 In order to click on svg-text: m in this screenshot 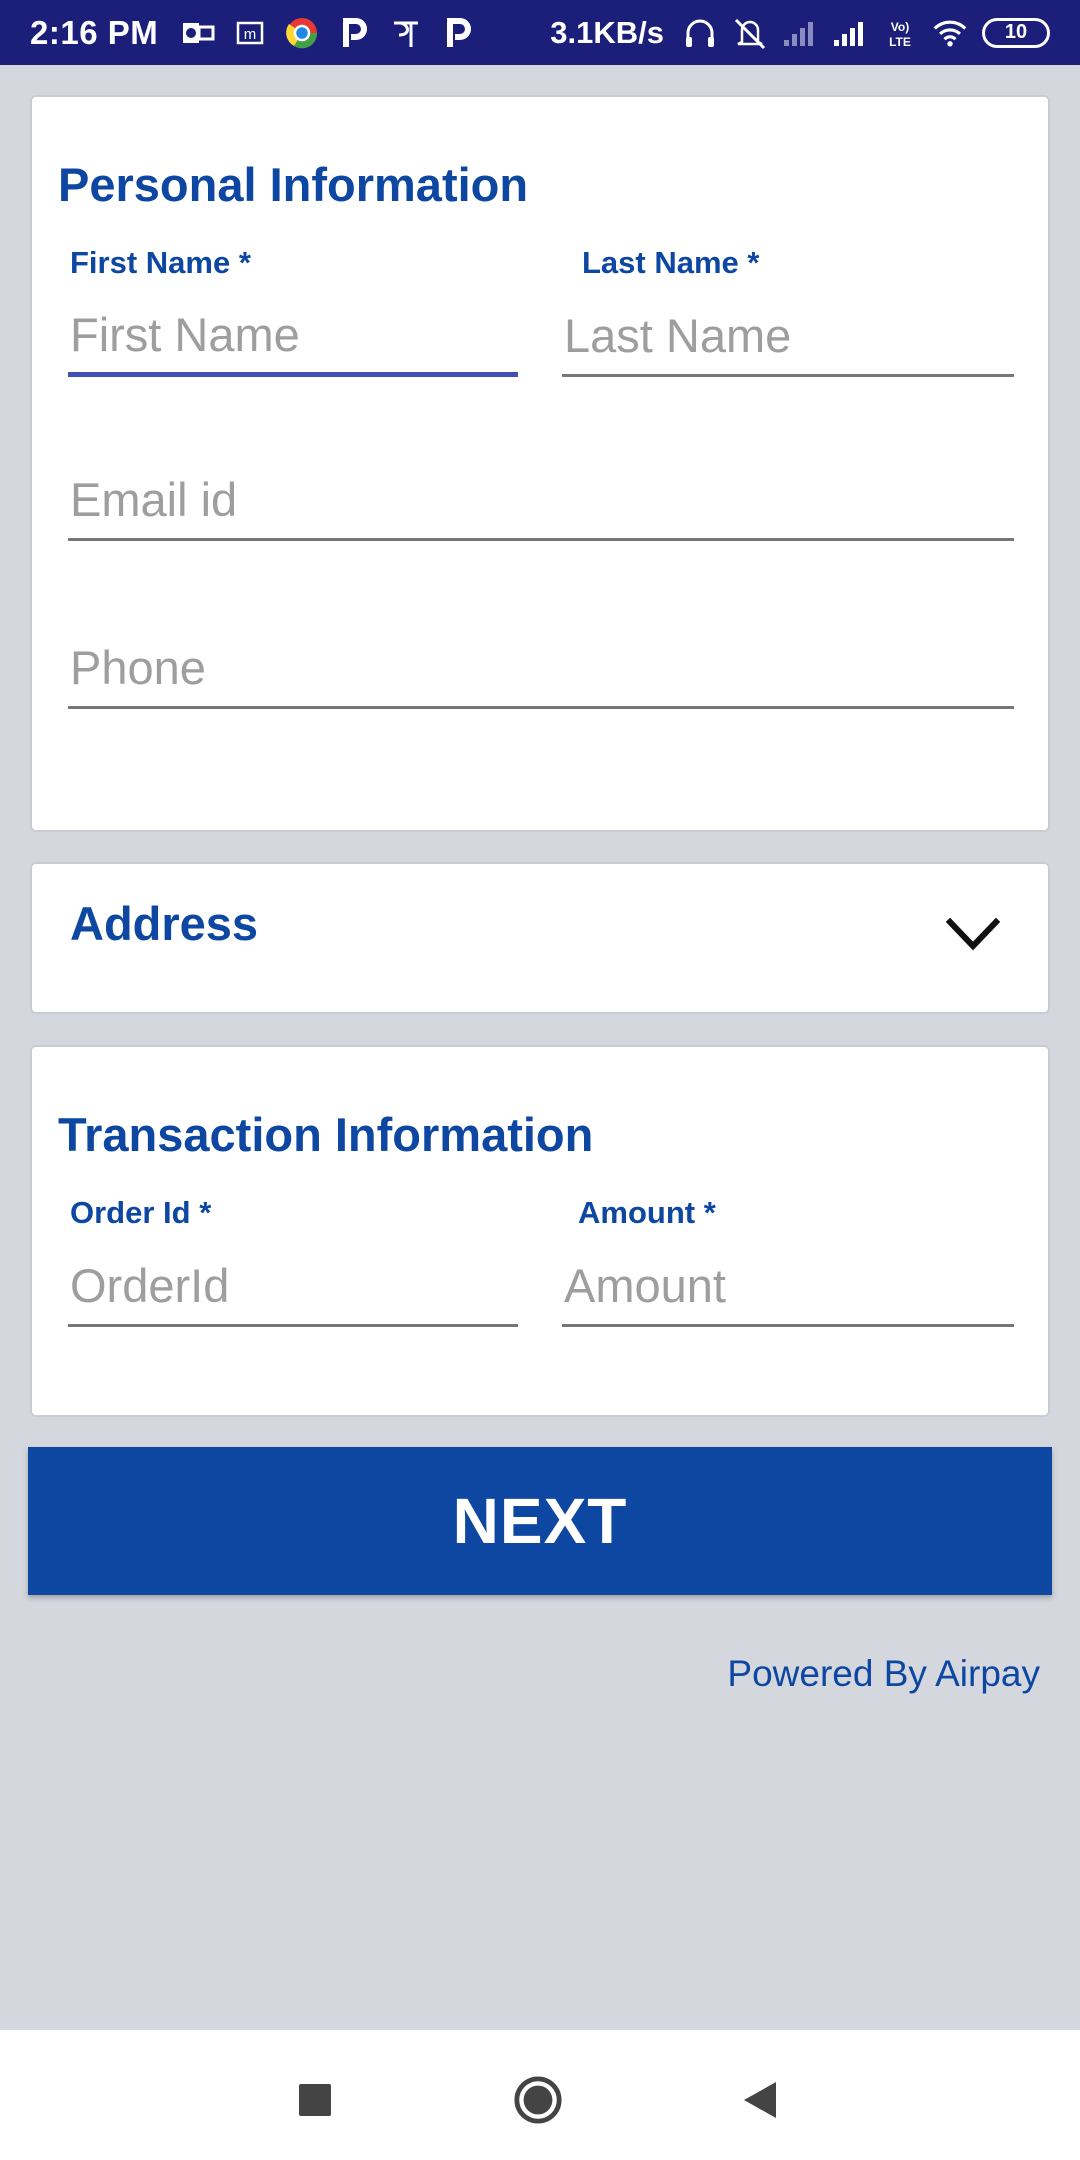, I will do `click(250, 34)`.